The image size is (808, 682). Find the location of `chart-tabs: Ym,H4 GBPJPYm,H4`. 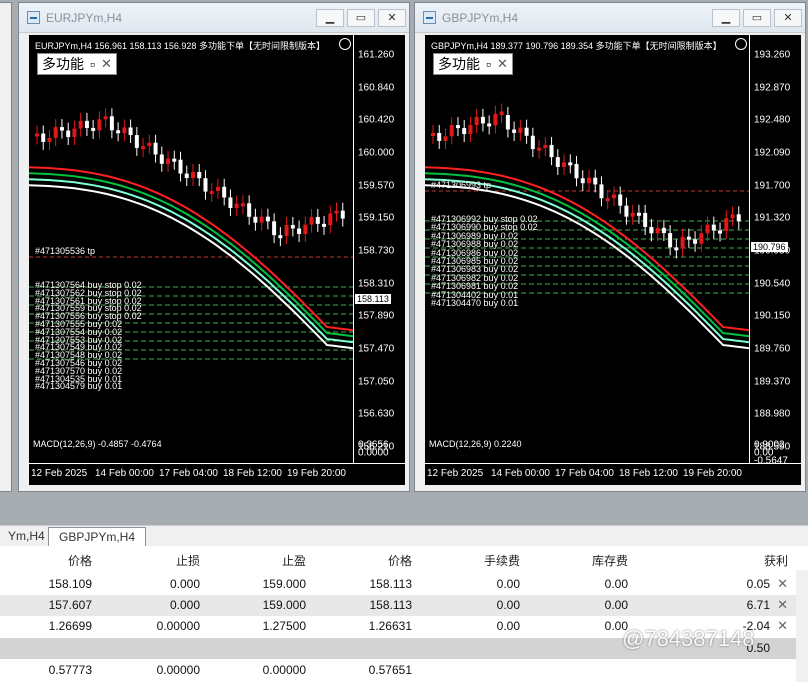

chart-tabs: Ym,H4 GBPJPYm,H4 is located at coordinates (404, 535).